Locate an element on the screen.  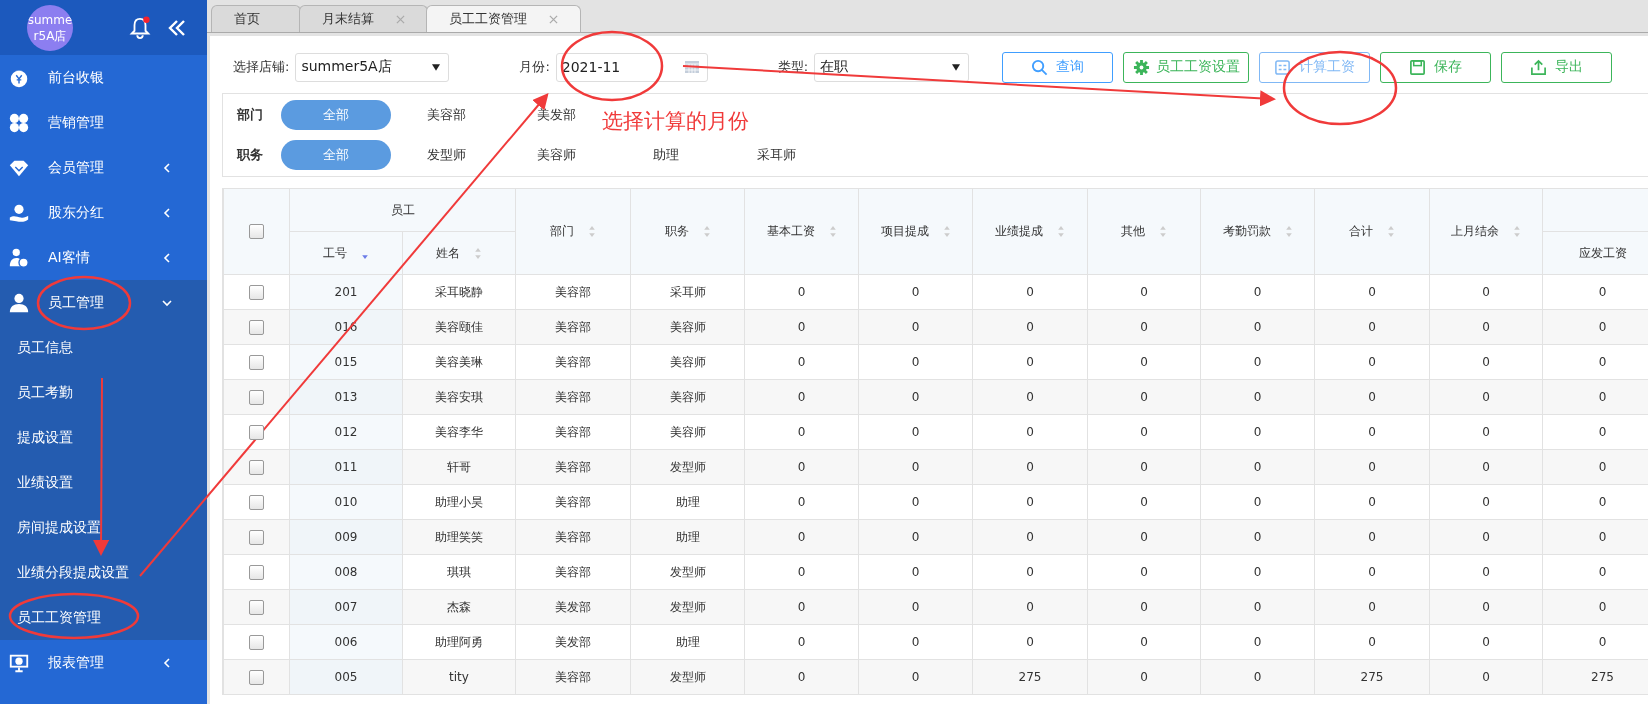
nav-item: AI客情 is located at coordinates (103, 257).